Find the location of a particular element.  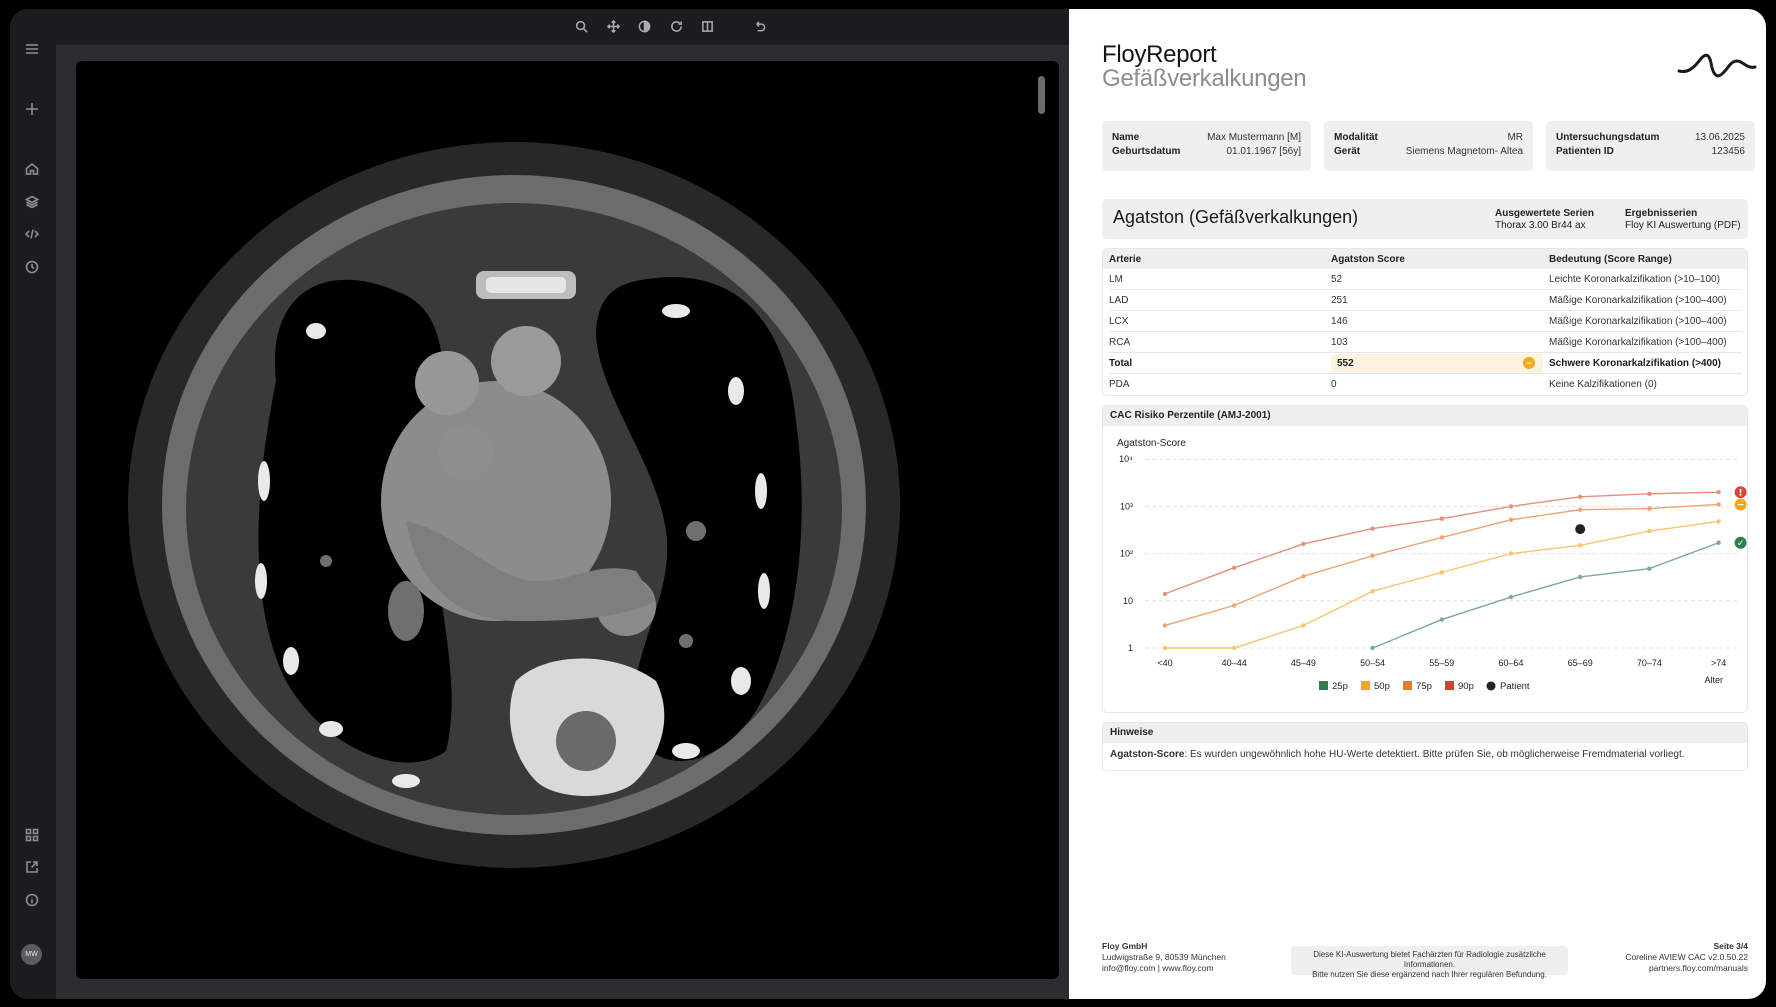

zoom-icon is located at coordinates (581, 26).